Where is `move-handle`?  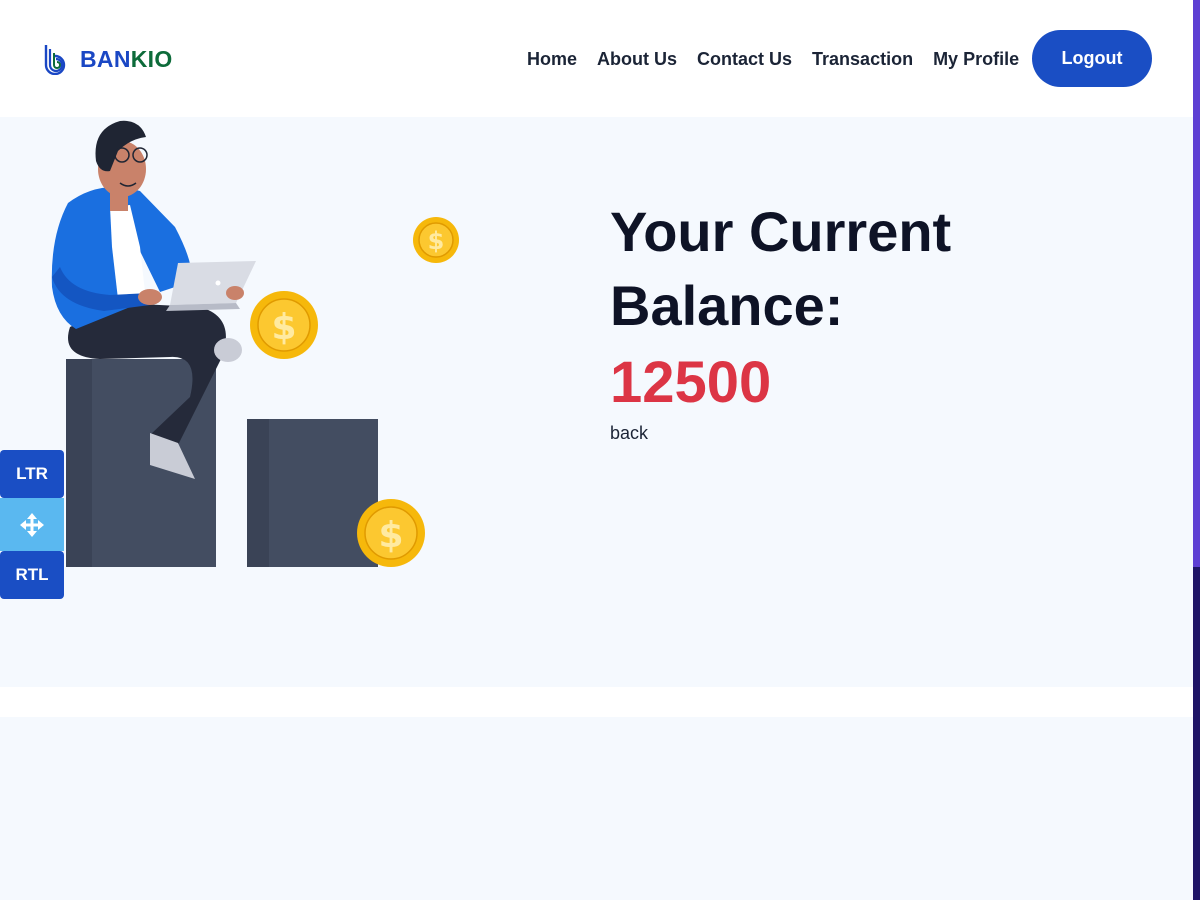
move-handle is located at coordinates (32, 524).